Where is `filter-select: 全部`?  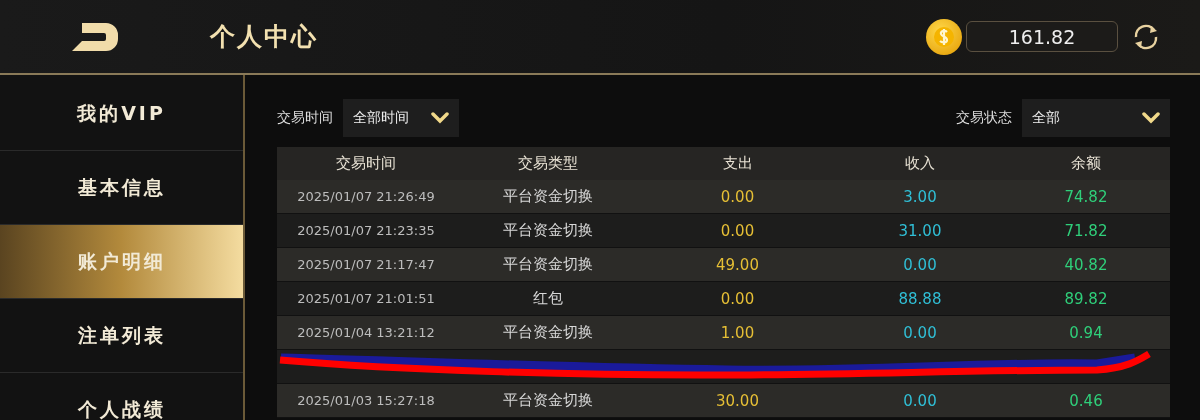
filter-select: 全部 is located at coordinates (1096, 118).